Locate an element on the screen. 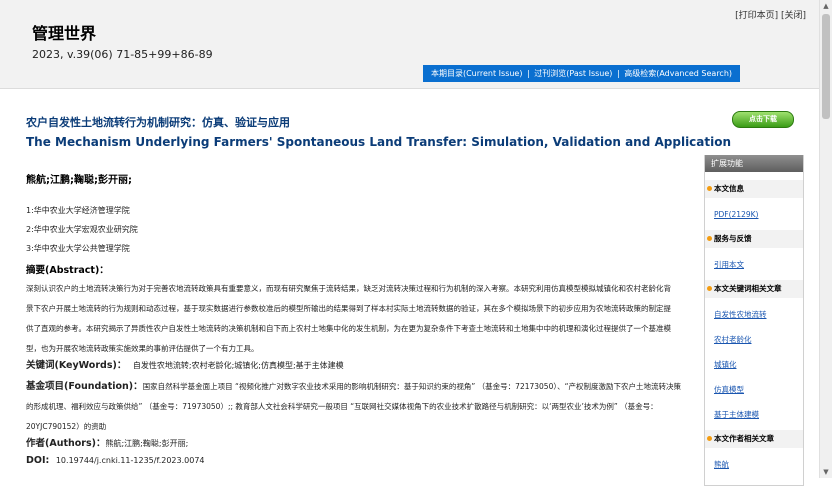 The image size is (832, 486). affiliation: 3:华中农业大学公共管理学院 is located at coordinates (78, 248).